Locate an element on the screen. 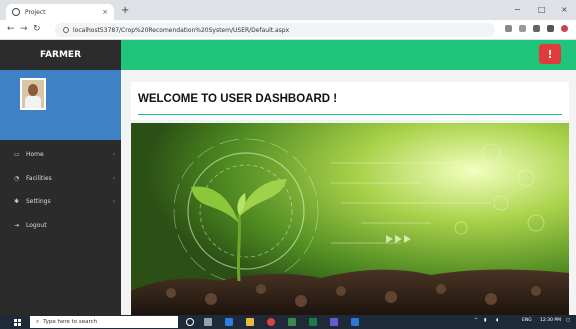 The width and height of the screenshot is (576, 329). logout-icon: ⇥ is located at coordinates (17, 225).